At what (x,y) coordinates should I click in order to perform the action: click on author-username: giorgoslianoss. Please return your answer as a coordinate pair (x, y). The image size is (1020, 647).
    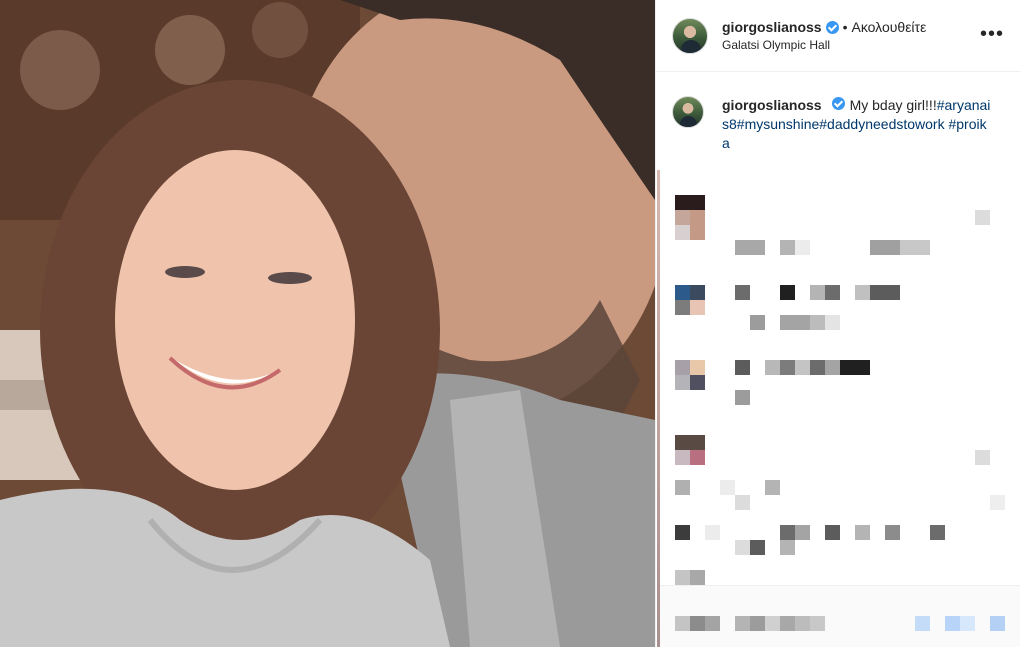
    Looking at the image, I should click on (772, 27).